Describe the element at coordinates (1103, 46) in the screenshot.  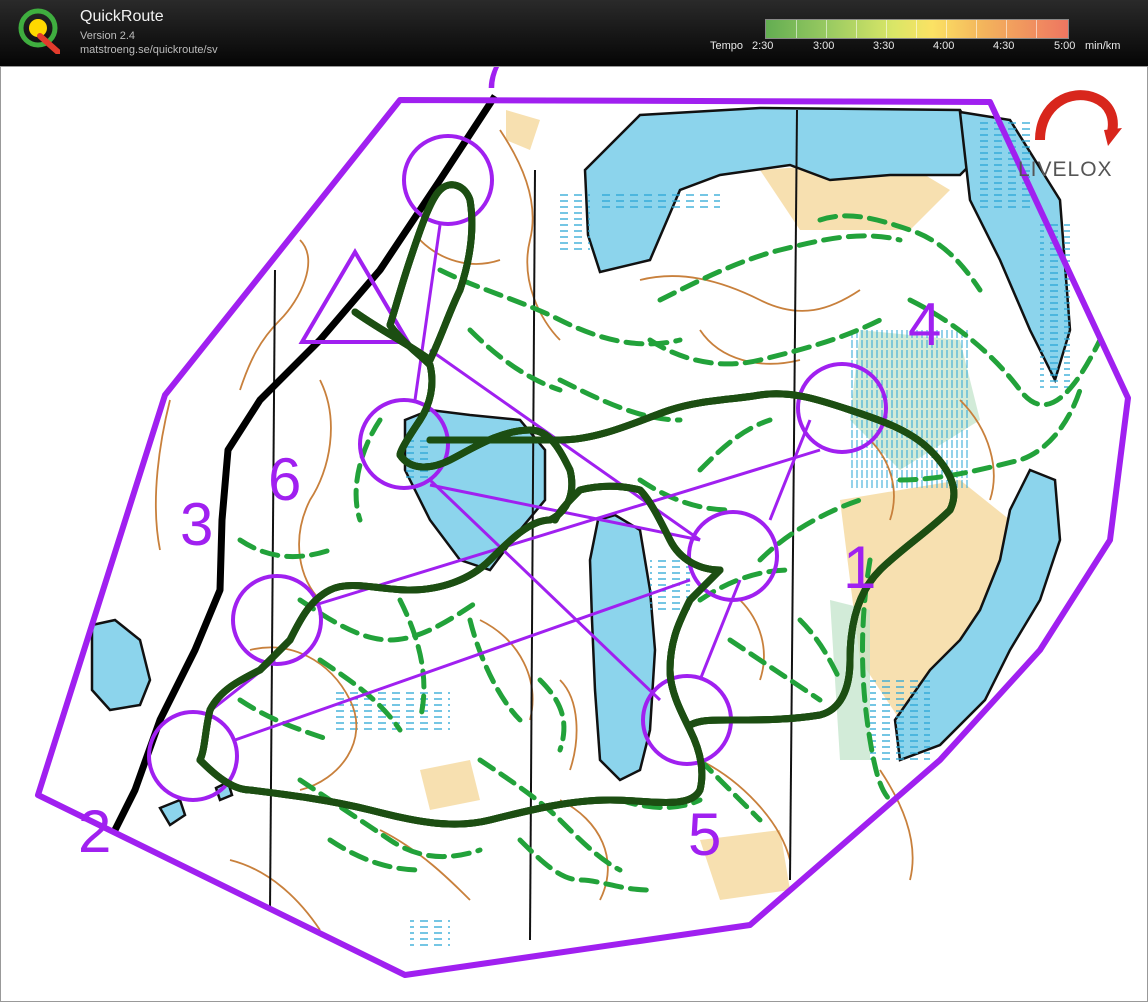
I see `tempo-unit: min/km` at that location.